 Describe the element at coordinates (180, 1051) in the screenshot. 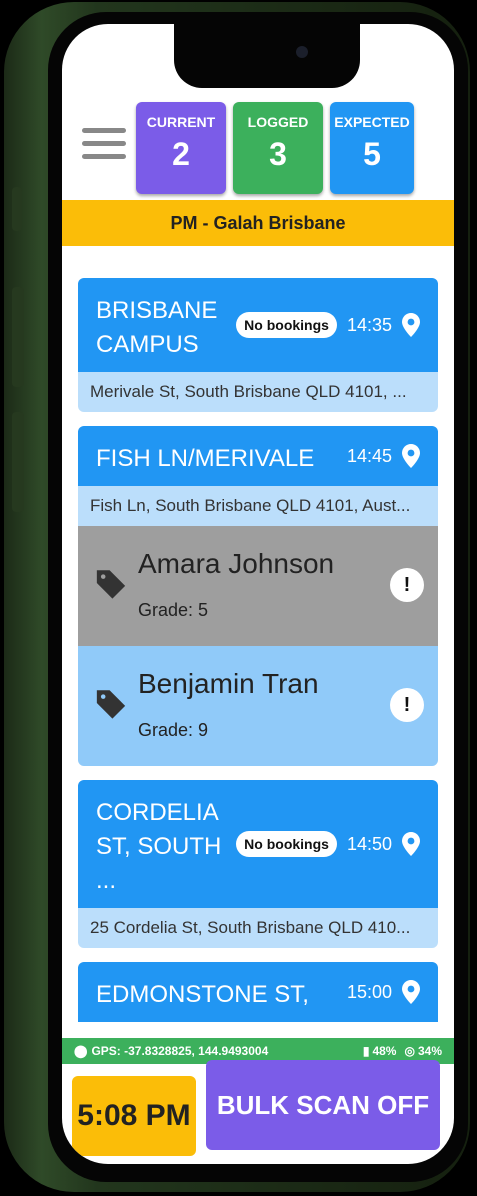

I see `gps-coordinates: GPS: -37.8328825, 144.9493004` at that location.